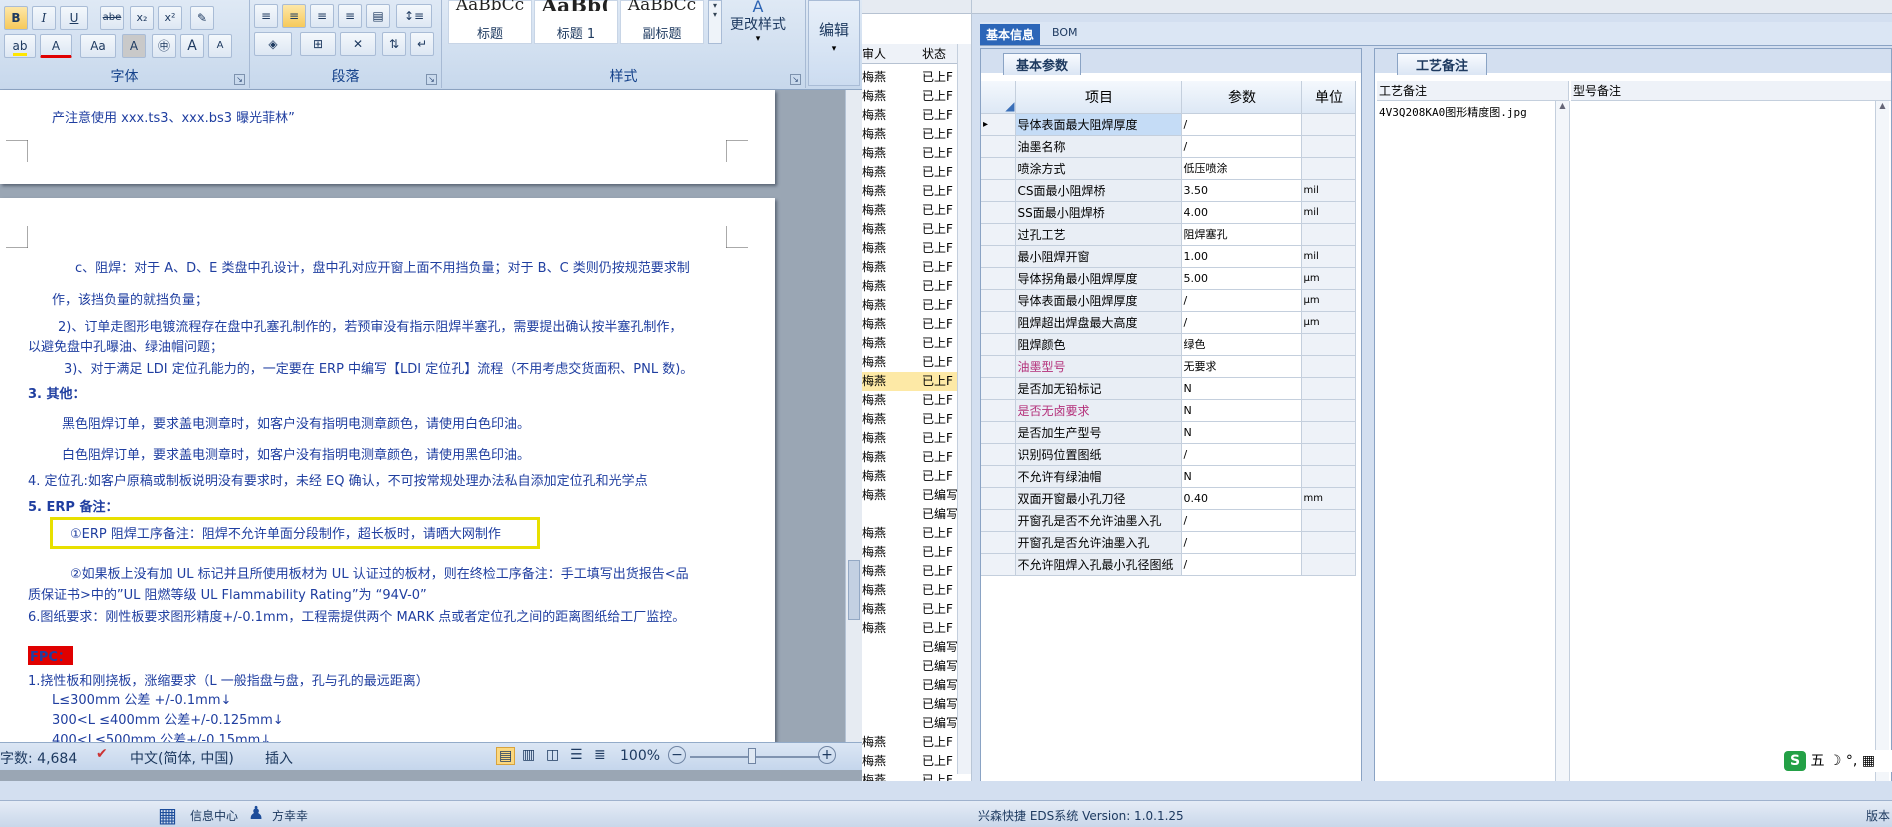 Image resolution: width=1892 pixels, height=827 pixels. Describe the element at coordinates (1098, 146) in the screenshot. I see `item-cell: 油墨名称` at that location.